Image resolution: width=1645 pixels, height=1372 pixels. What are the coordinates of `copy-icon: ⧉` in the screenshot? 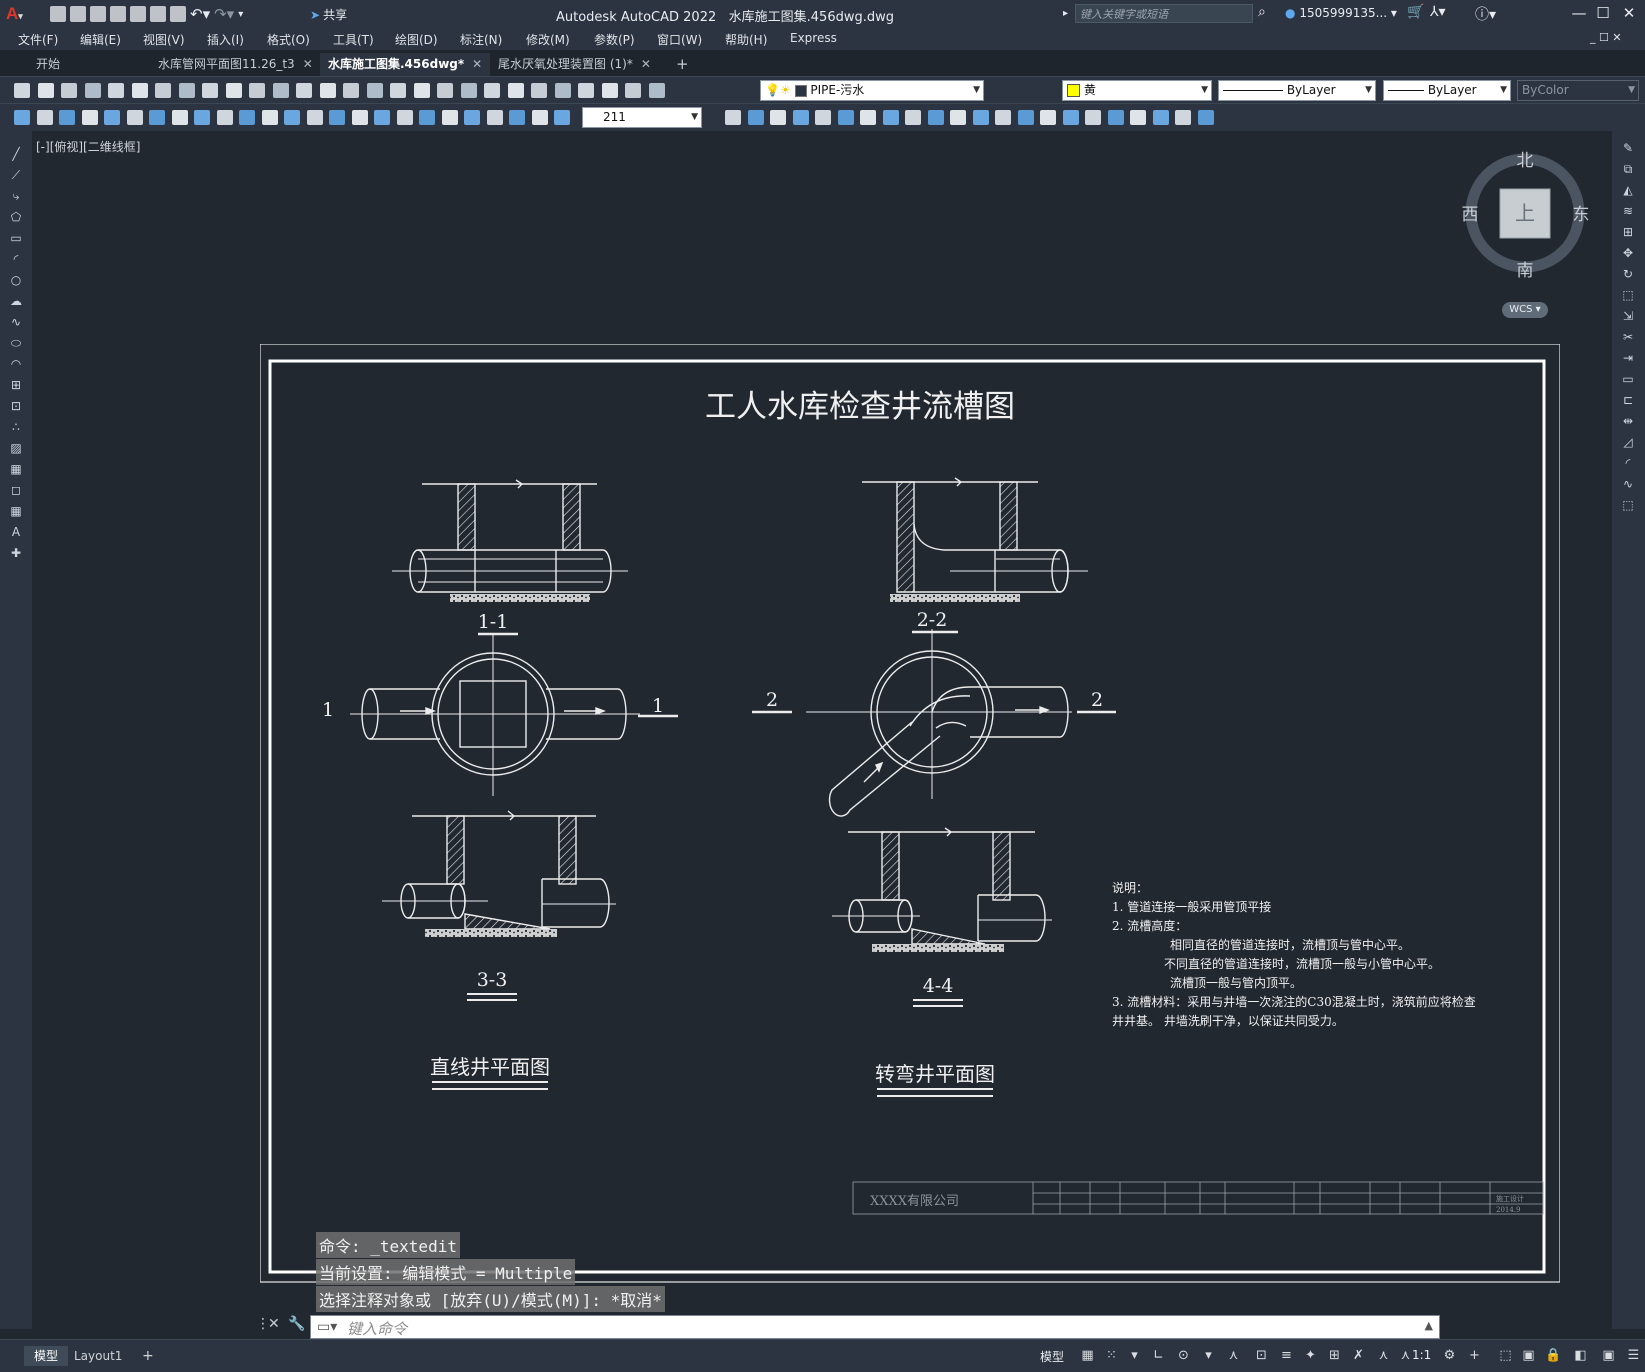 It's located at (1628, 169).